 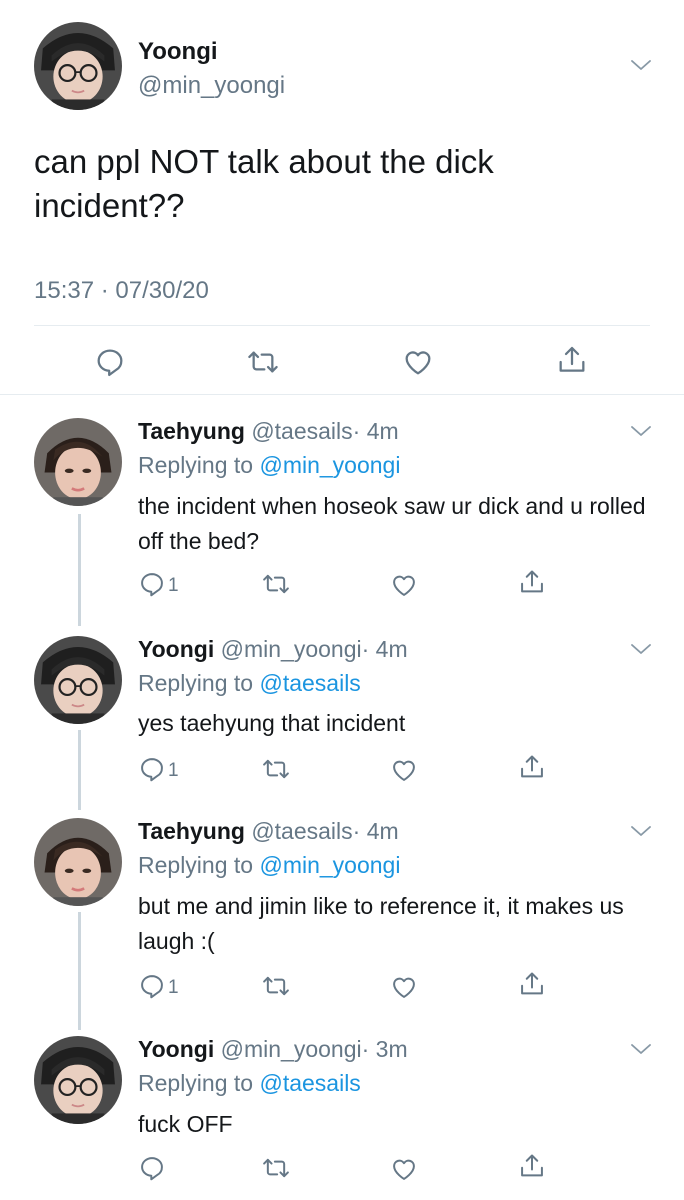 I want to click on reply-header: Yoongi @min_yoongi· 3m, so click(x=273, y=1049).